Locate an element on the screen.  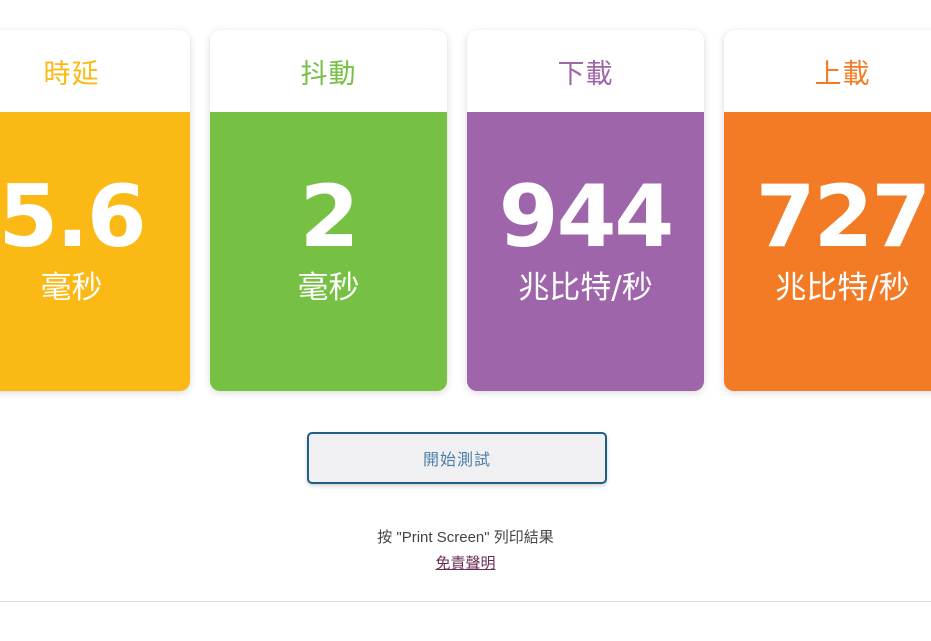
start-test-button: 開始測試 is located at coordinates (457, 458).